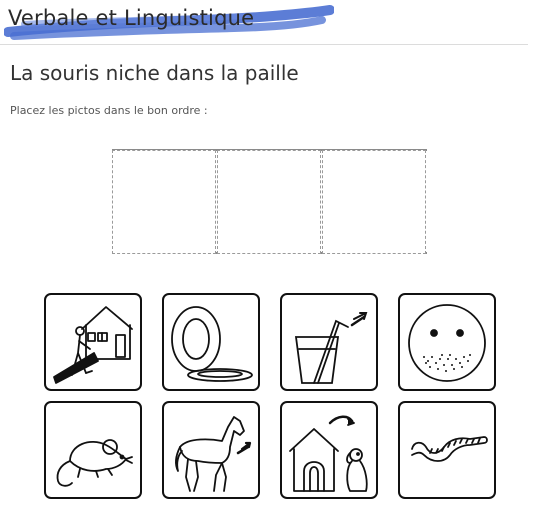 The height and width of the screenshot is (505, 539). What do you see at coordinates (154, 73) in the screenshot?
I see `exercise-title: La souris niche dans la paille` at bounding box center [154, 73].